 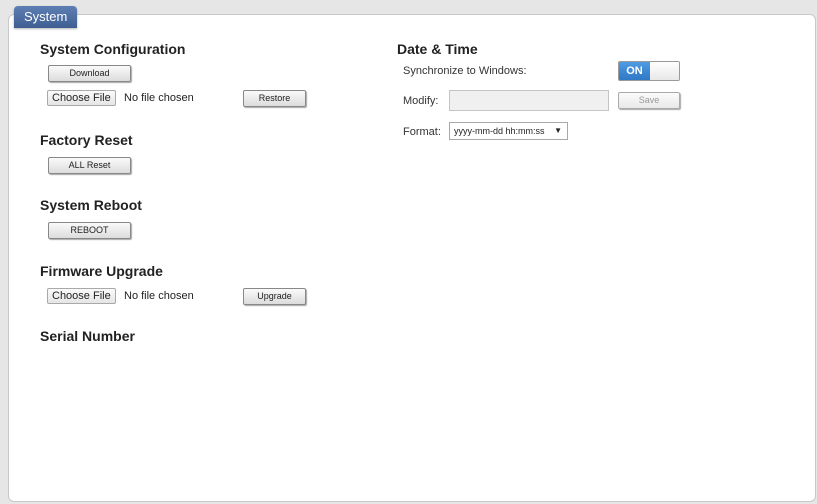 I want to click on tab-system: System, so click(x=46, y=17).